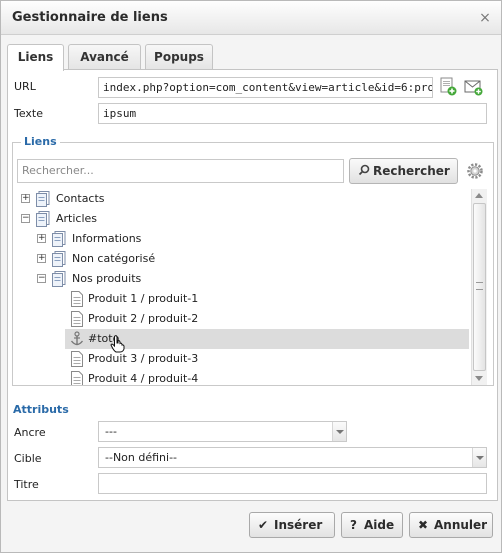  What do you see at coordinates (90, 17) in the screenshot?
I see `dialog-title: Gestionnaire de liens` at bounding box center [90, 17].